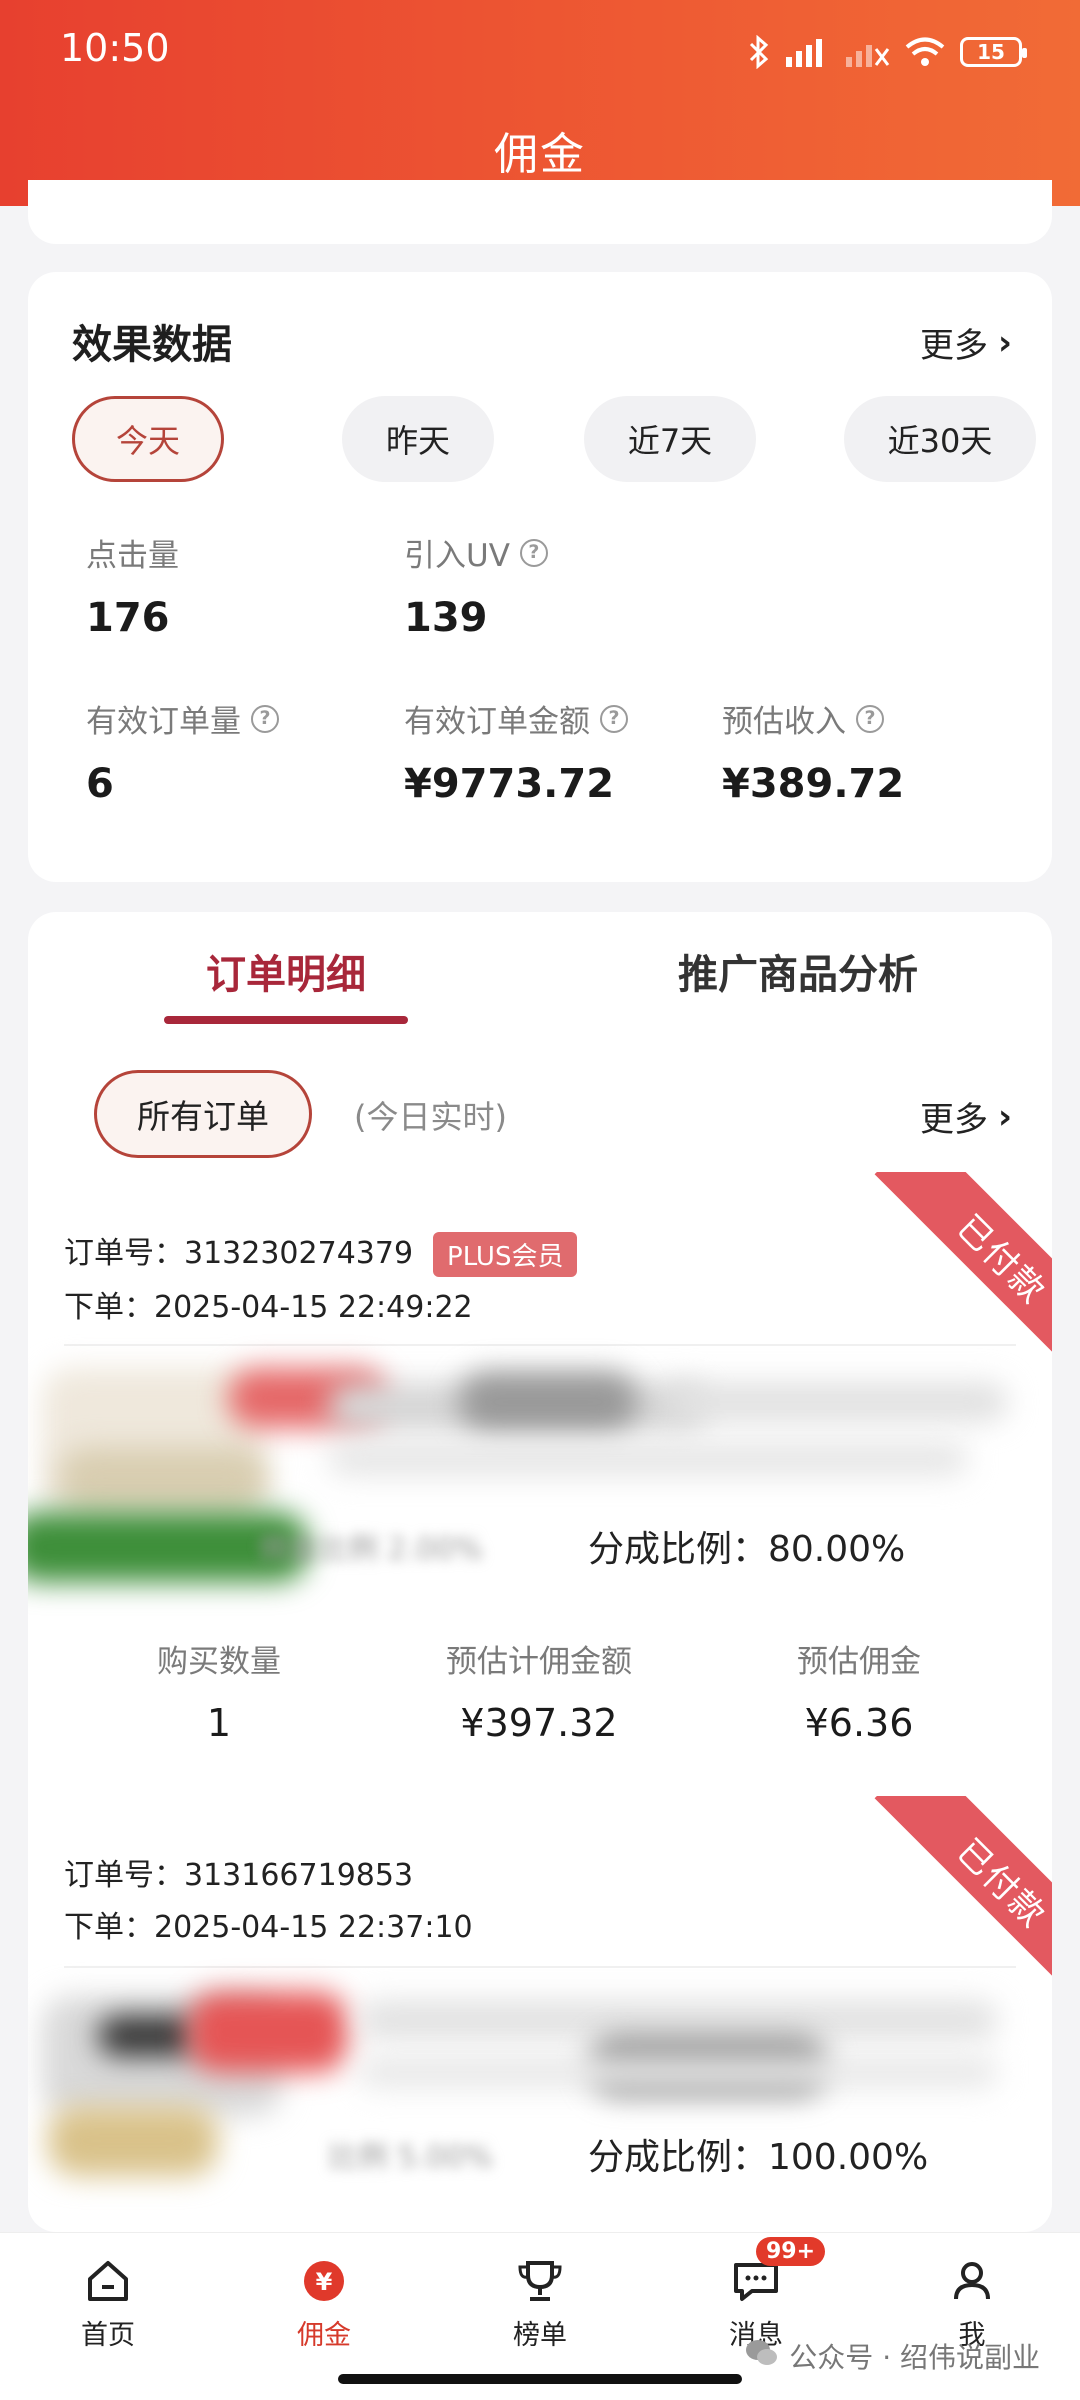 This screenshot has width=1080, height=2400. What do you see at coordinates (813, 784) in the screenshot?
I see `metric-value: ¥389.72` at bounding box center [813, 784].